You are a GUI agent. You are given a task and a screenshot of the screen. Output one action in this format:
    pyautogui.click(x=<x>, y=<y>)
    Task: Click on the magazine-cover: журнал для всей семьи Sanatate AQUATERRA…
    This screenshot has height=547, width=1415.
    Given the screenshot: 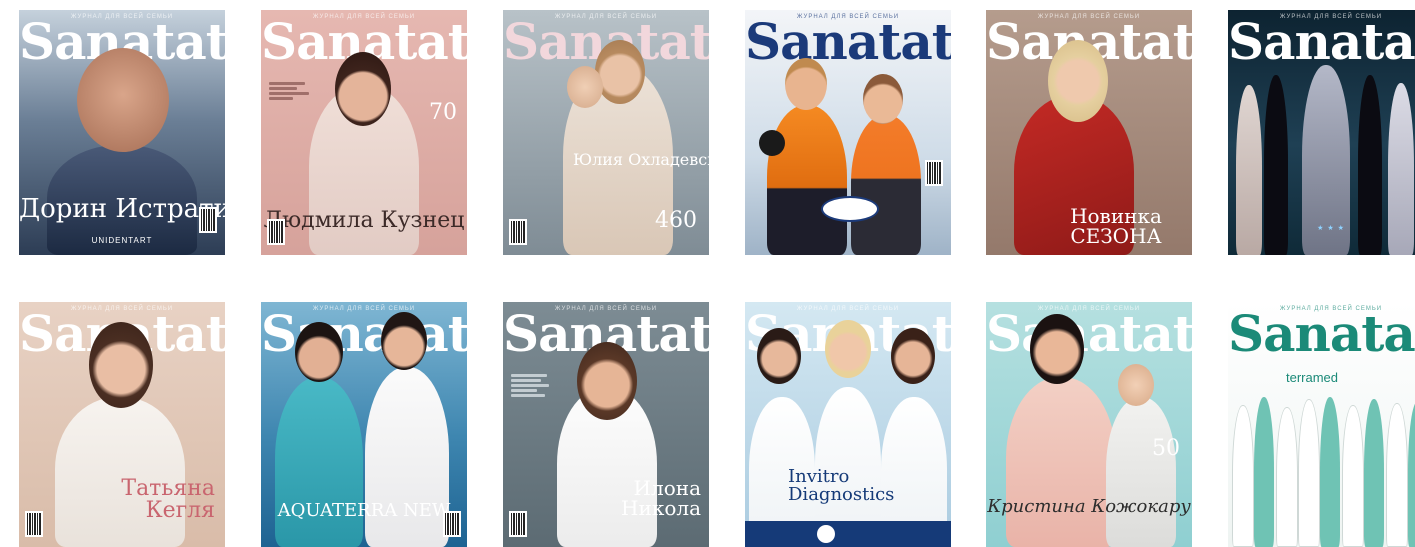 What is the action you would take?
    pyautogui.click(x=364, y=424)
    